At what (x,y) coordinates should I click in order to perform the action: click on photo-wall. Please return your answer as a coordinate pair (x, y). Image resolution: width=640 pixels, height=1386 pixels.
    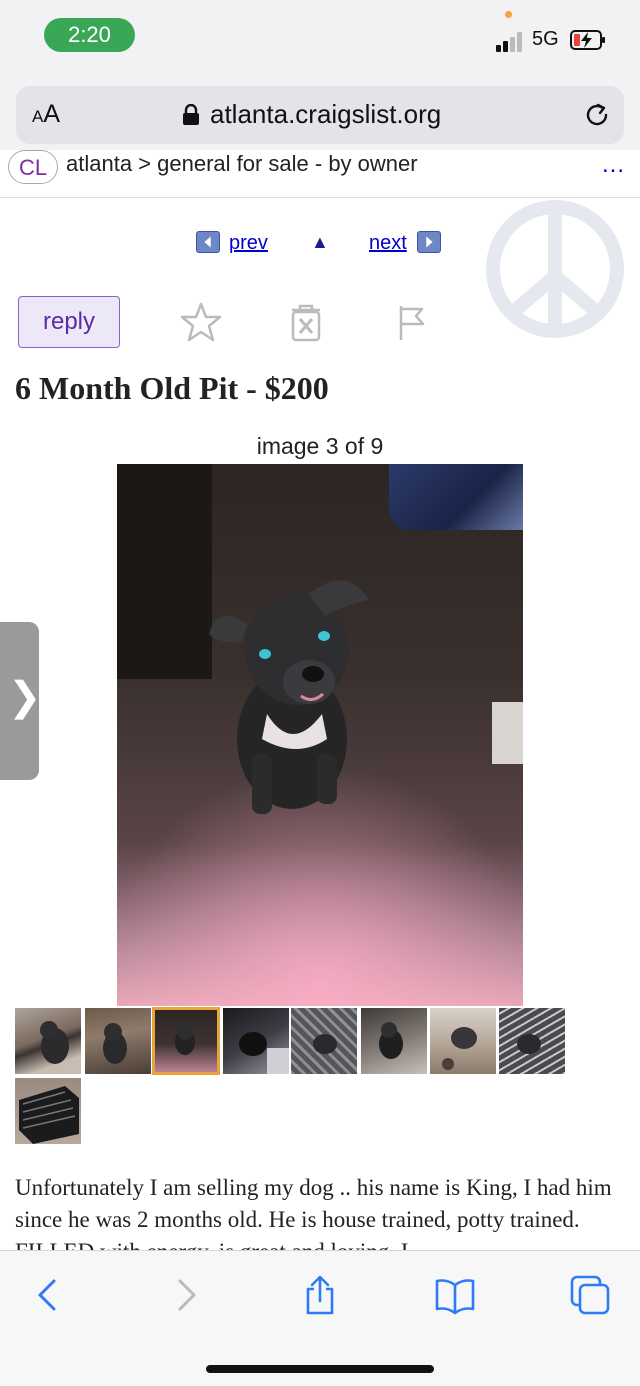
    Looking at the image, I should click on (507, 733).